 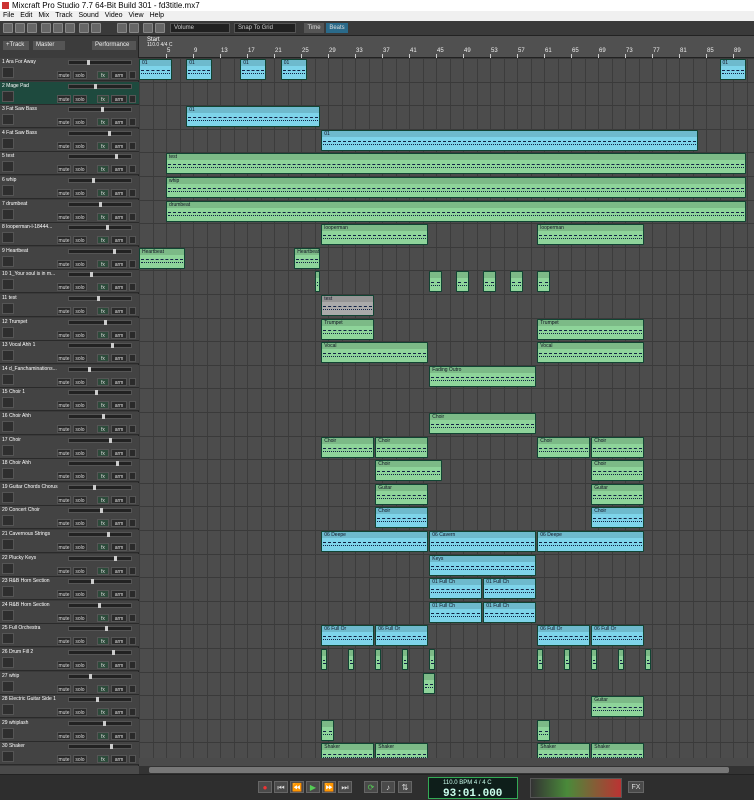 What do you see at coordinates (34, 440) in the screenshot?
I see `track-name: 17 Choir` at bounding box center [34, 440].